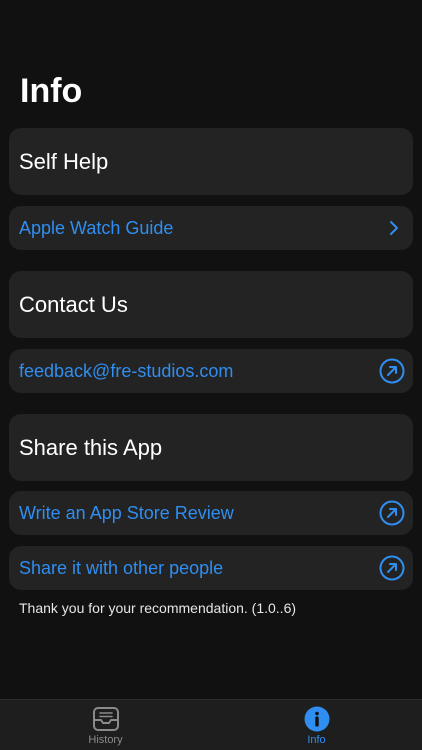 Image resolution: width=422 pixels, height=750 pixels. I want to click on apple-watch-guide-label: Apple Watch Guide, so click(96, 227).